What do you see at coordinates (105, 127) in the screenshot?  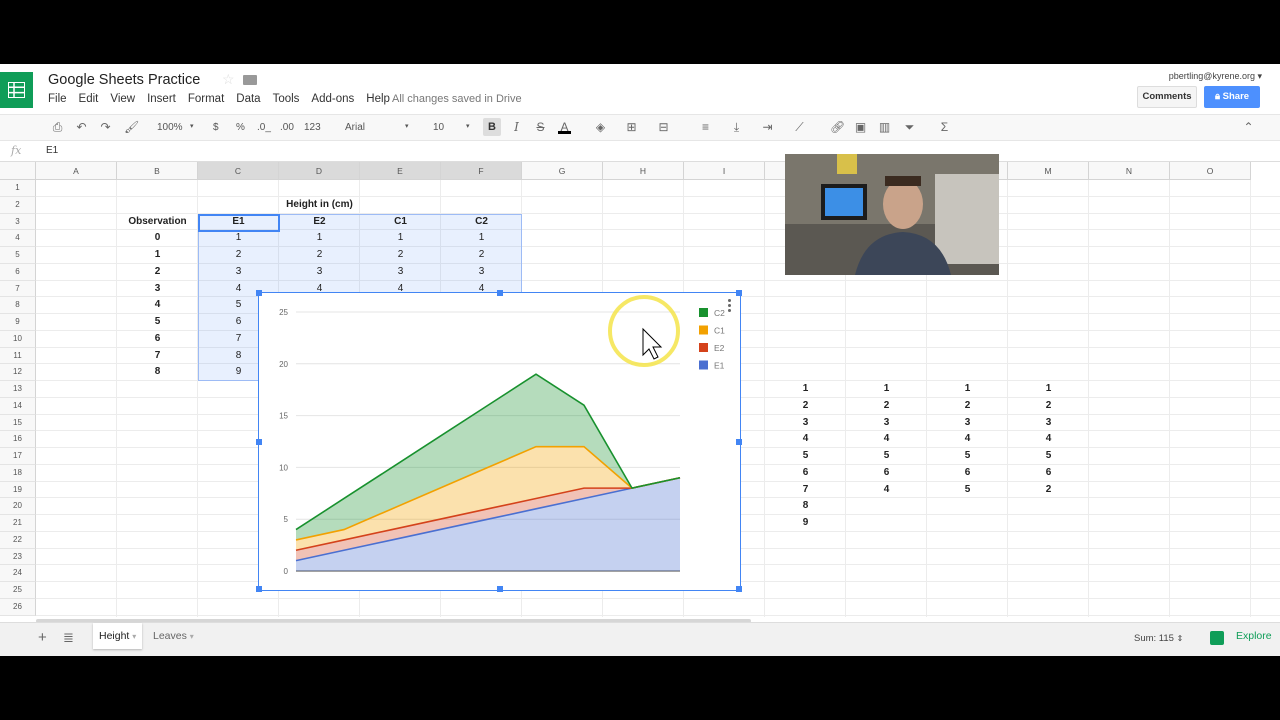 I see `redo-icon: ↷` at bounding box center [105, 127].